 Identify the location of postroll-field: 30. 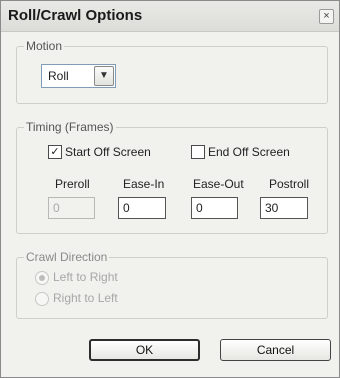
(284, 208).